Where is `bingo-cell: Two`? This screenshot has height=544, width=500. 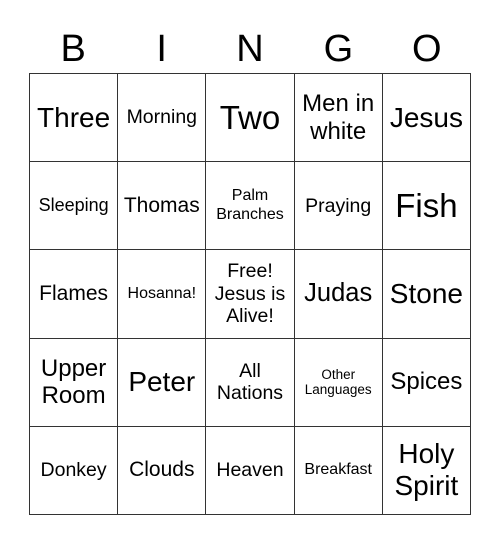
bingo-cell: Two is located at coordinates (250, 118).